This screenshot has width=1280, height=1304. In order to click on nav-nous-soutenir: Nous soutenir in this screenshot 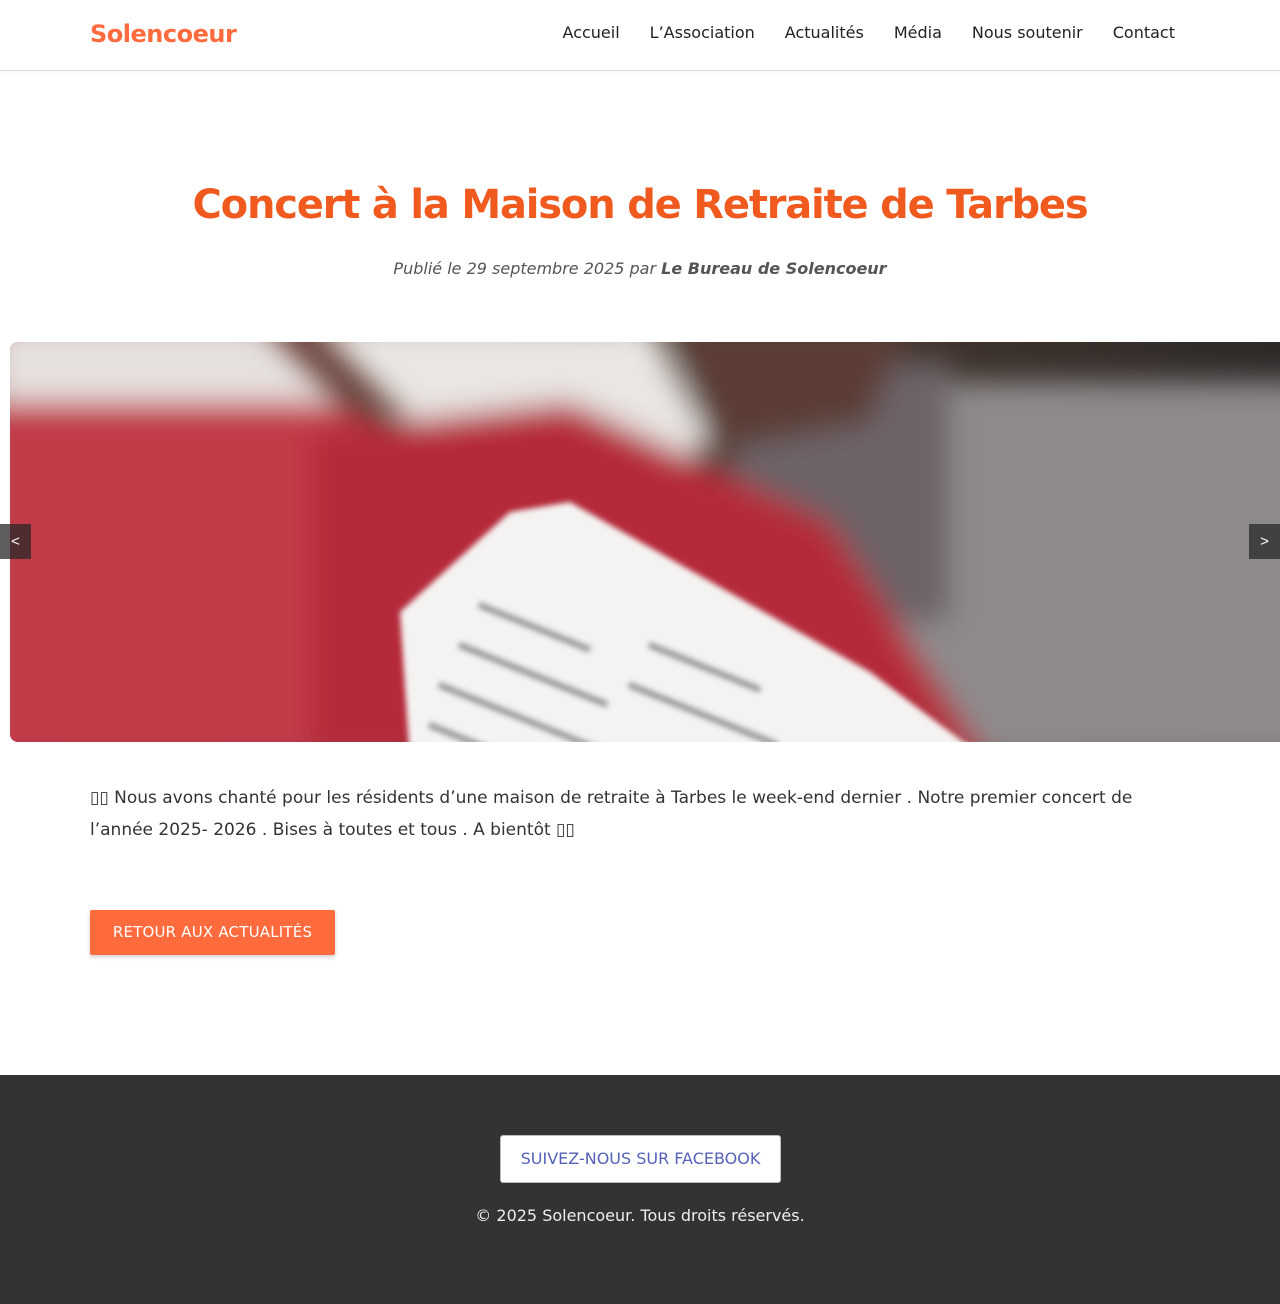, I will do `click(1027, 32)`.